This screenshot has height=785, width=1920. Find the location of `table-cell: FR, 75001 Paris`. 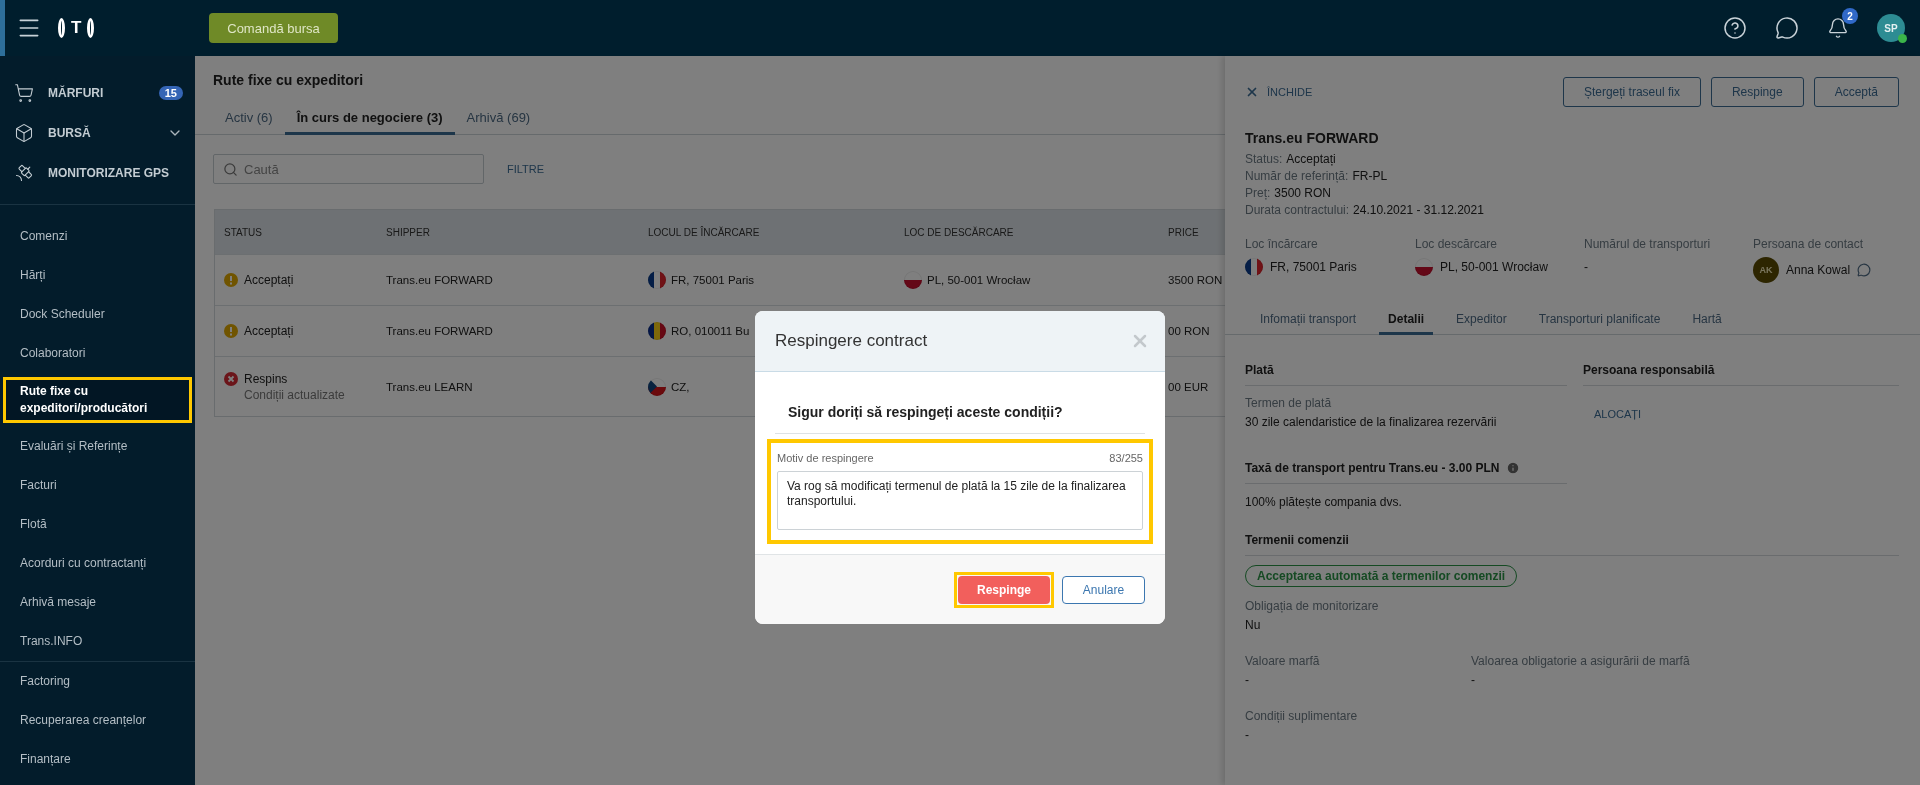

table-cell: FR, 75001 Paris is located at coordinates (713, 280).